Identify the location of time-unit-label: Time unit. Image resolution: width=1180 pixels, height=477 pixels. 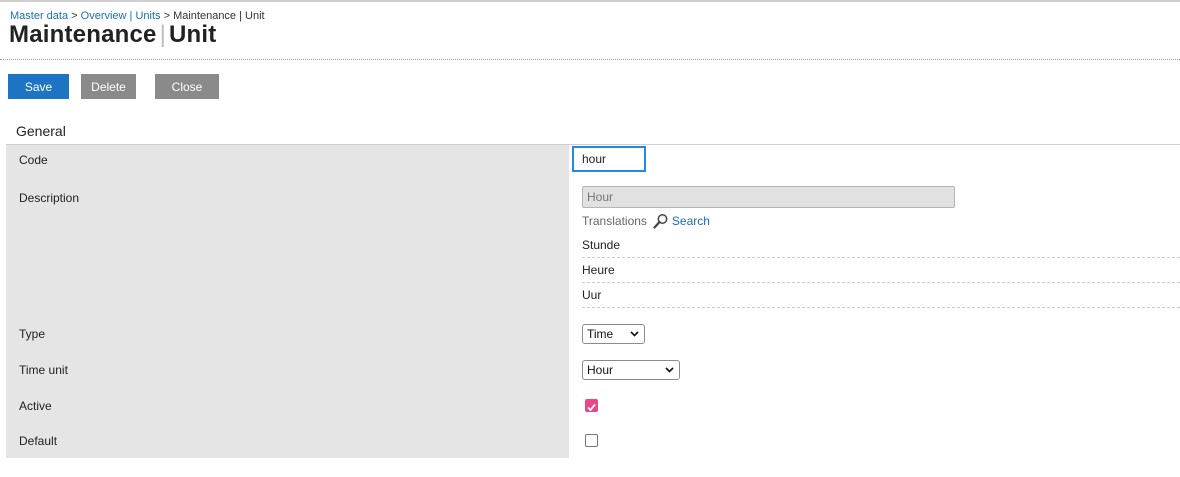
(43, 370).